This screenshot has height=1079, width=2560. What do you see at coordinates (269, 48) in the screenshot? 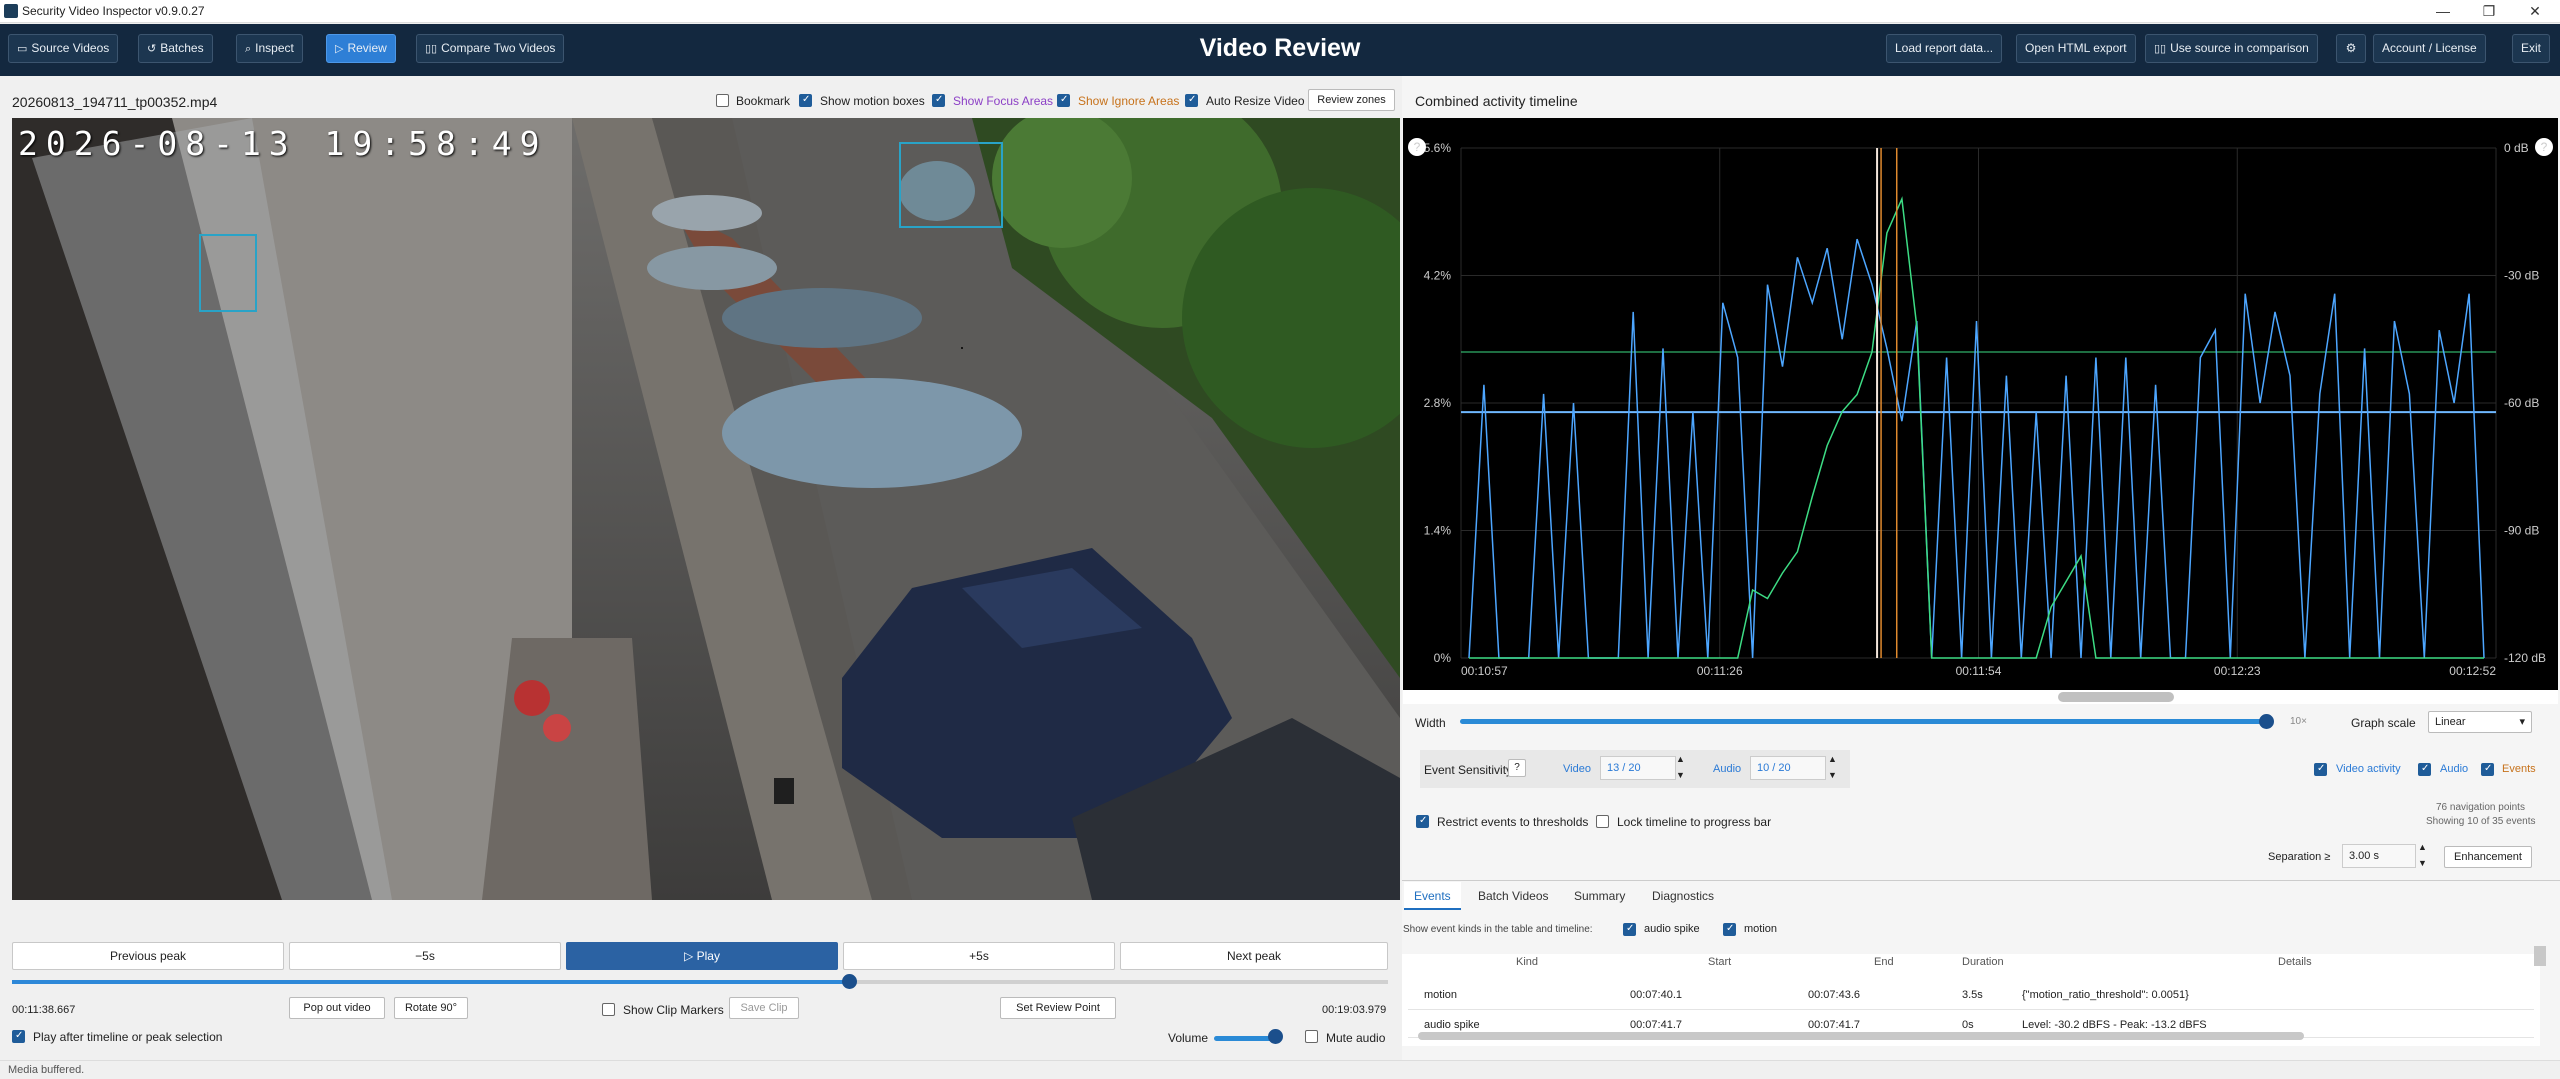
I see `inspect-button: ⌕ Inspect` at bounding box center [269, 48].